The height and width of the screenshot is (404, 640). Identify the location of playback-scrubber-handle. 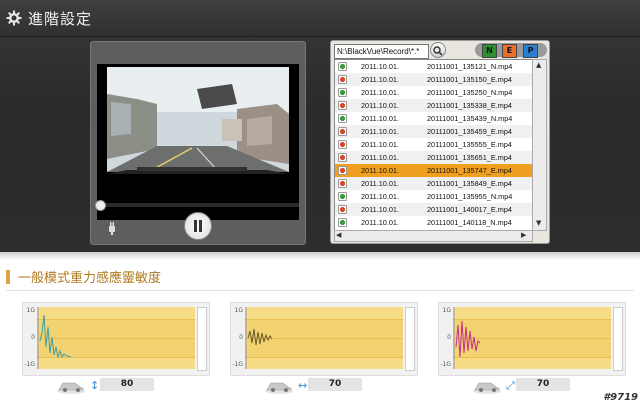
(100, 205).